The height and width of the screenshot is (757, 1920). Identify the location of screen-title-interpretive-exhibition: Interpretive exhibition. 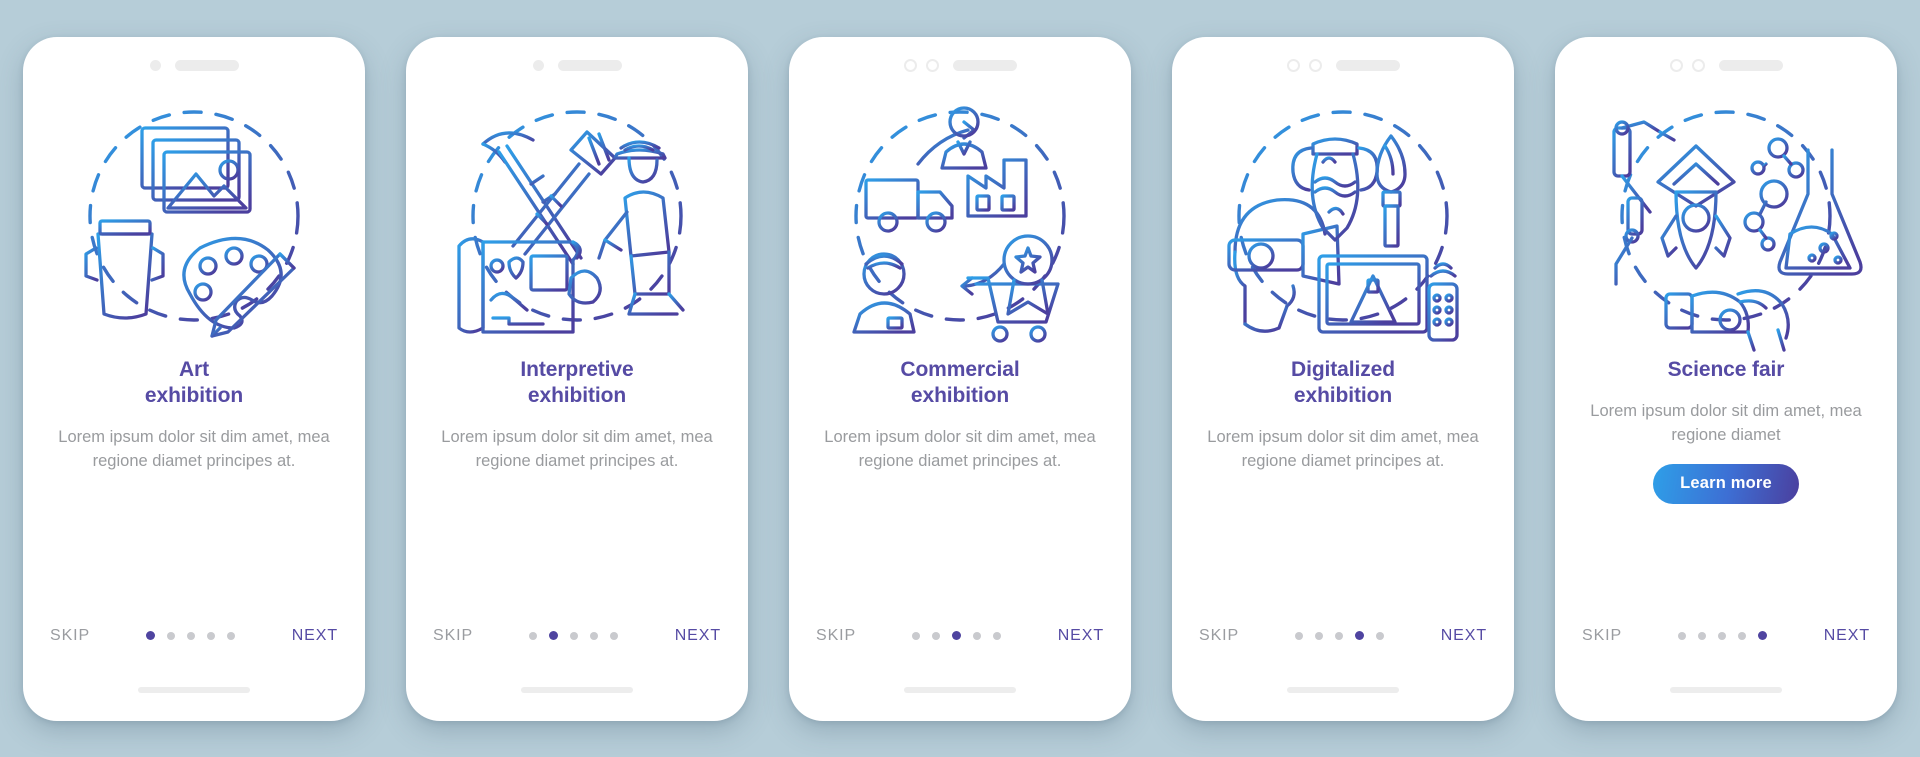
(577, 382).